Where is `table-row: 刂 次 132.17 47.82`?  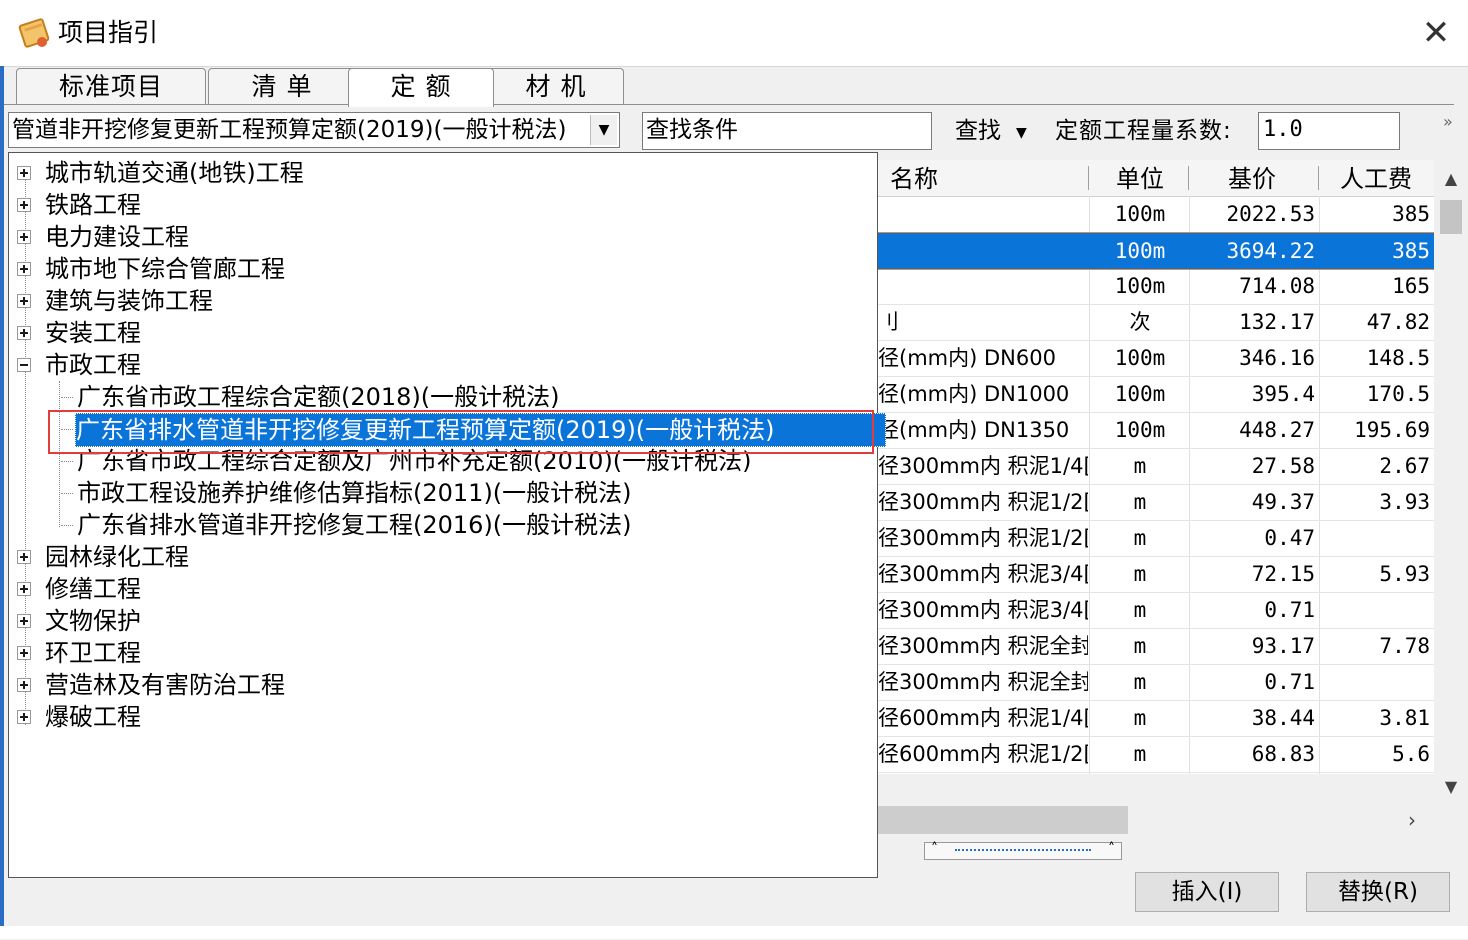 table-row: 刂 次 132.17 47.82 is located at coordinates (1156, 322).